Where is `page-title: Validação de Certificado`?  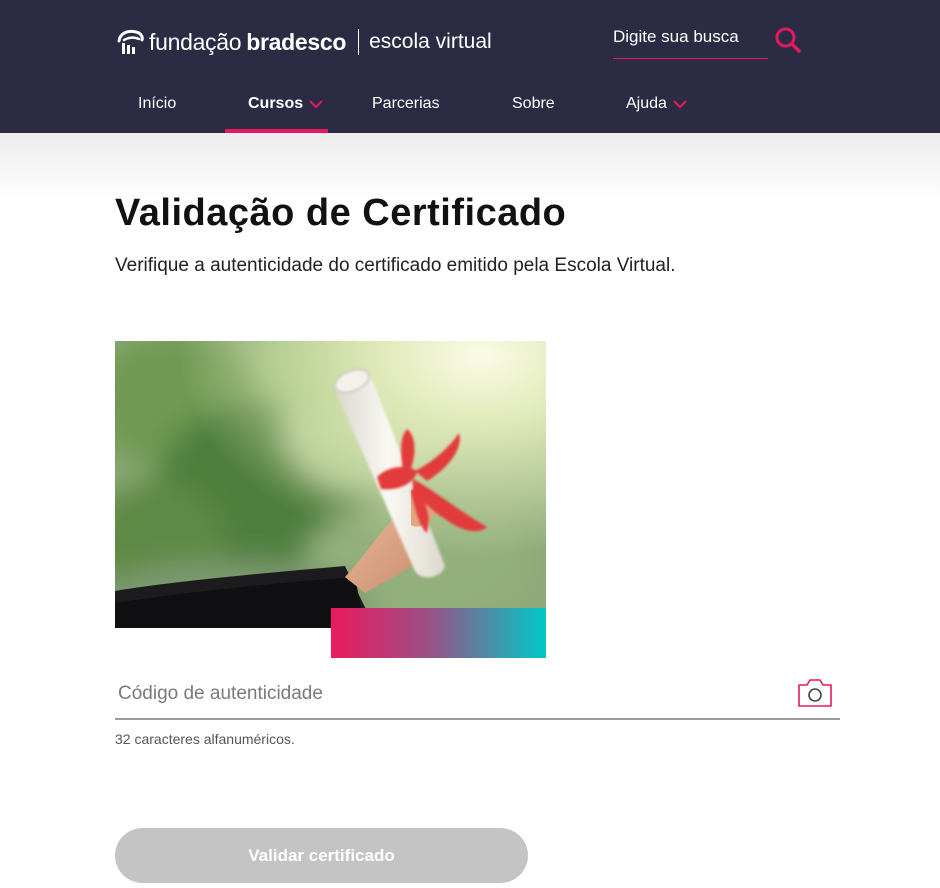 page-title: Validação de Certificado is located at coordinates (341, 213).